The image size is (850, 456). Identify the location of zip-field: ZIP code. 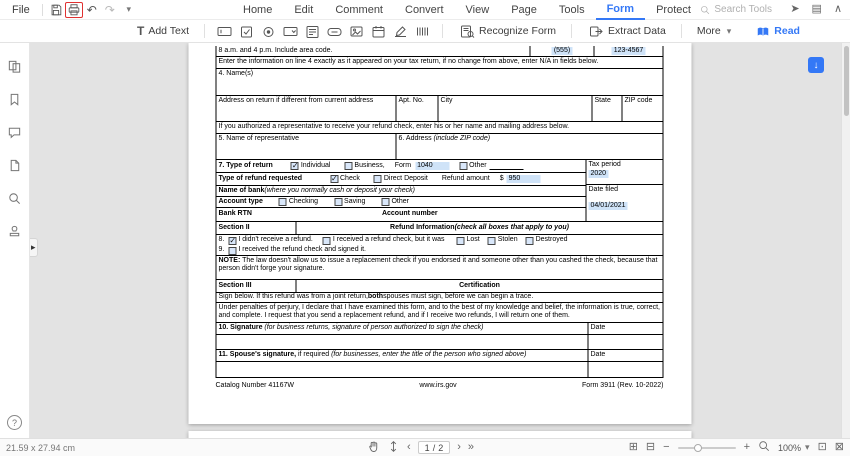
(643, 108).